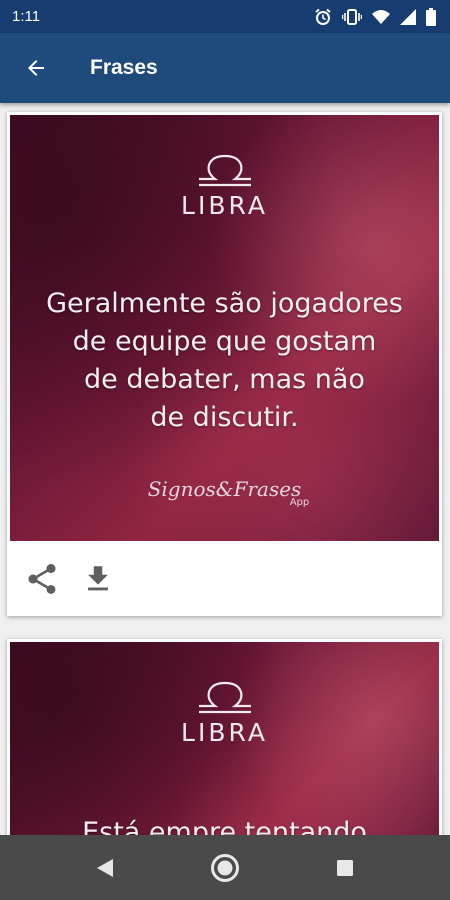 The image size is (450, 900). I want to click on watermark: Signos&Frases App, so click(224, 492).